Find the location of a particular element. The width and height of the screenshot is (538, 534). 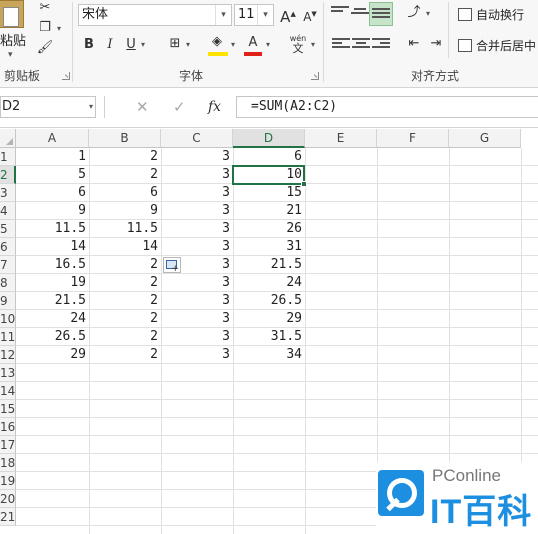

row-header-11: 11 is located at coordinates (8, 337).